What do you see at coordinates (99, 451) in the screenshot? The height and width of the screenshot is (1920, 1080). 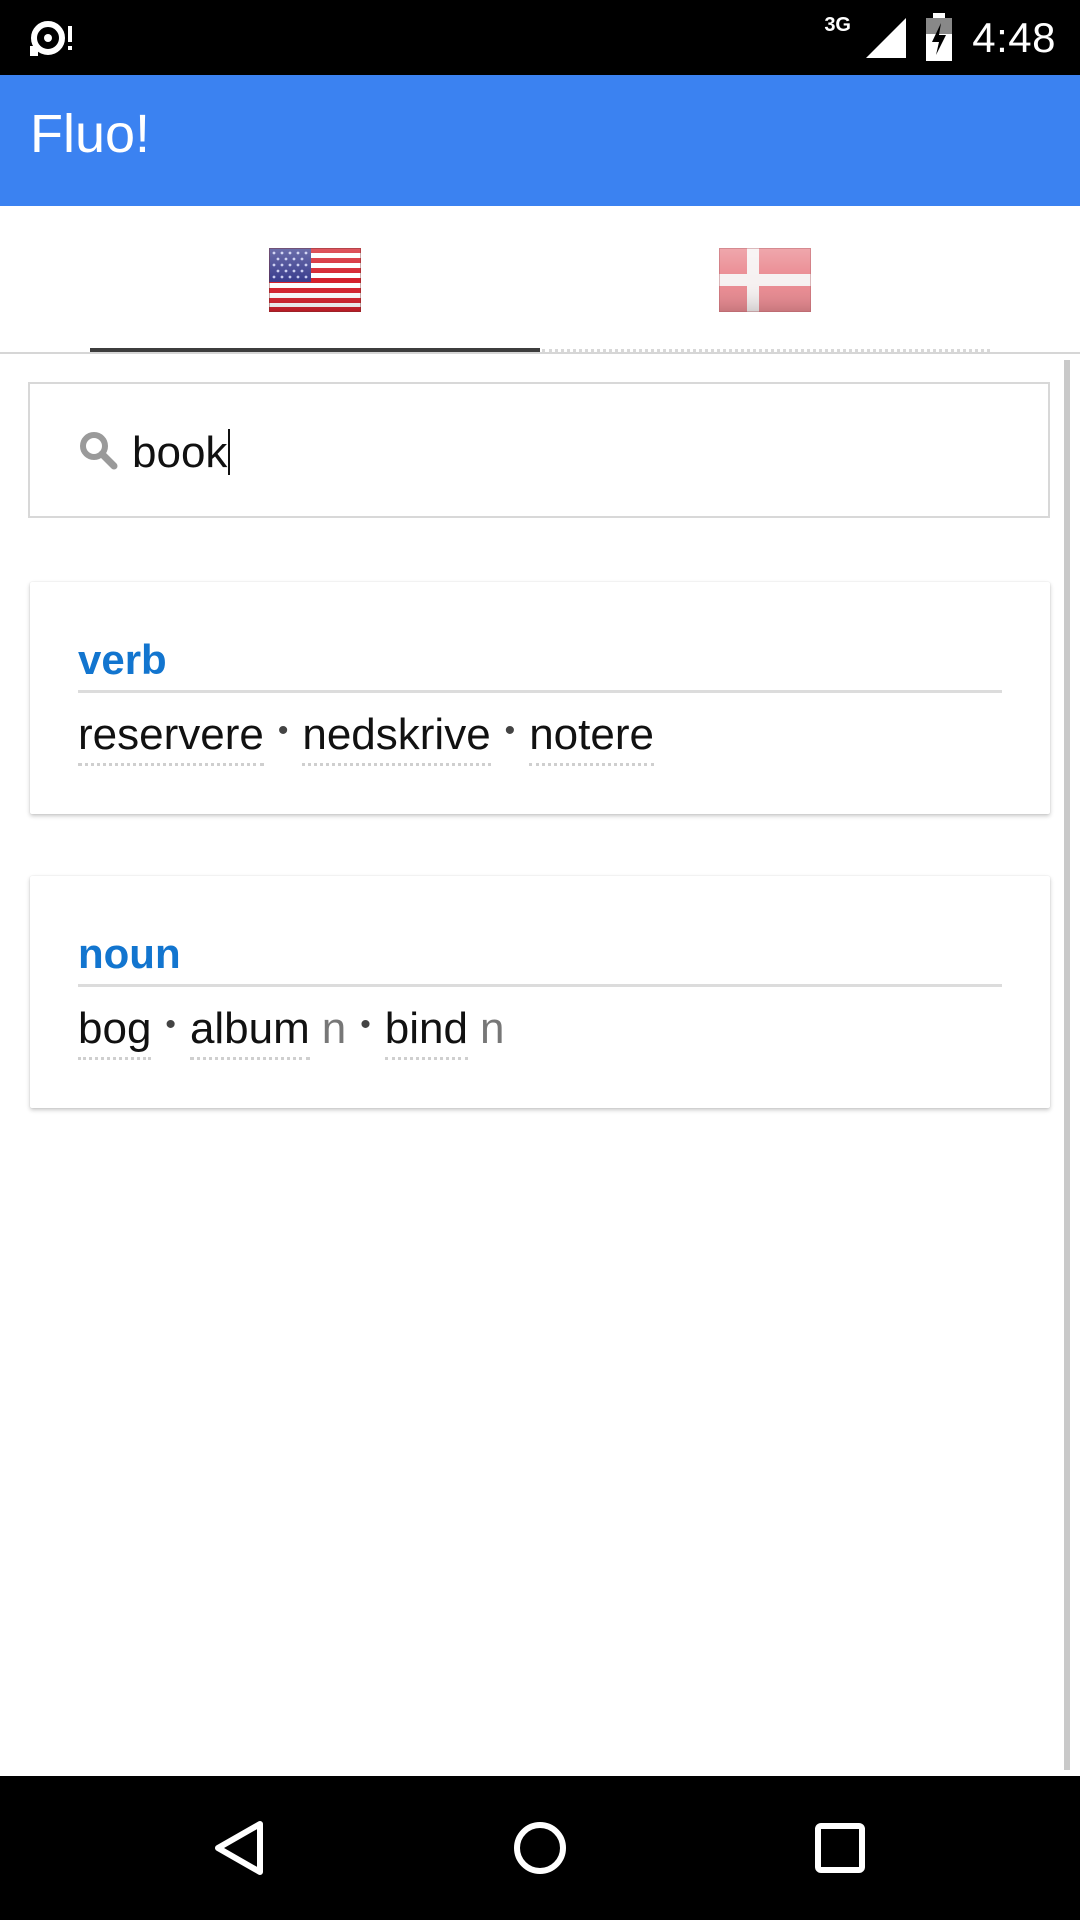 I see `search-icon` at bounding box center [99, 451].